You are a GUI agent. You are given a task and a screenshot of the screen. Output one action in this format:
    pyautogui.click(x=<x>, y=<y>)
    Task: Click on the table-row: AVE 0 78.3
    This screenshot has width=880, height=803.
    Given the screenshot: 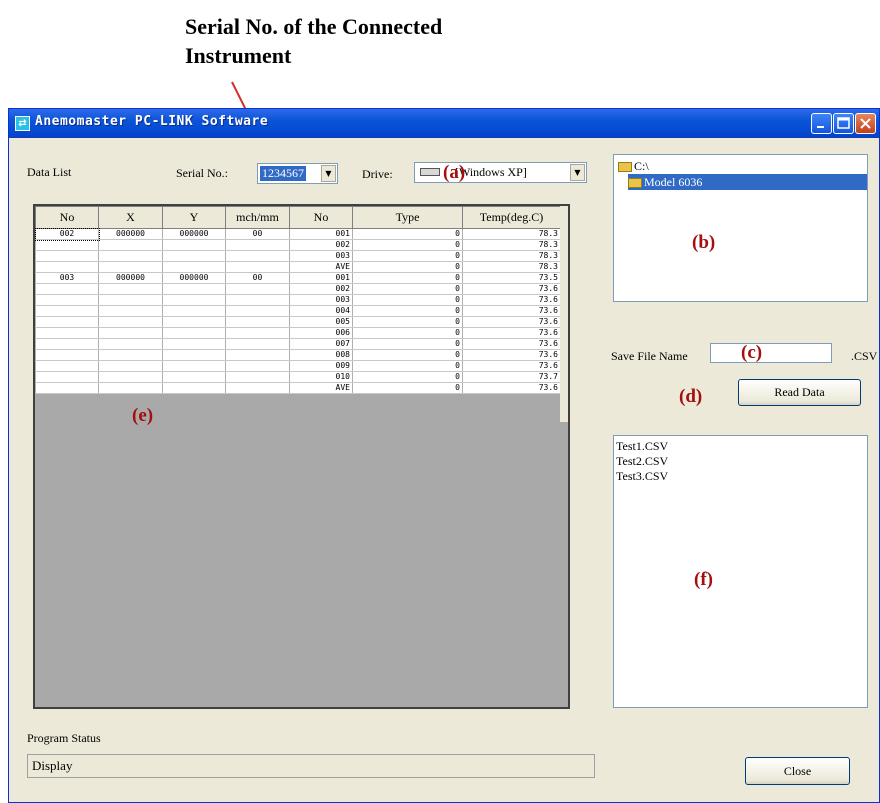 What is the action you would take?
    pyautogui.click(x=298, y=267)
    